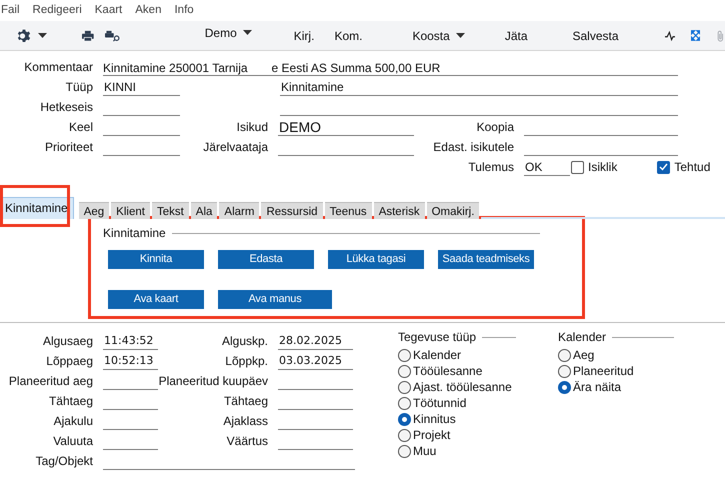  Describe the element at coordinates (547, 167) in the screenshot. I see `input-field: OK` at that location.